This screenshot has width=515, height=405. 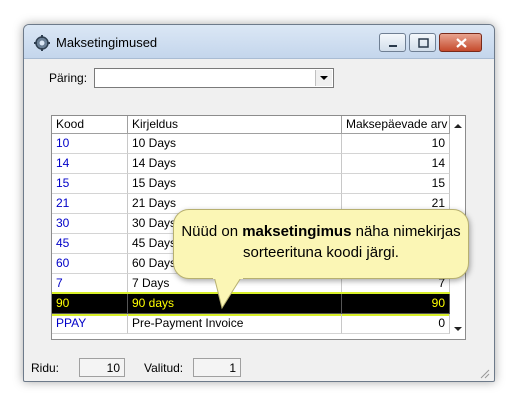 What do you see at coordinates (90, 125) in the screenshot?
I see `column-header-code: Kood` at bounding box center [90, 125].